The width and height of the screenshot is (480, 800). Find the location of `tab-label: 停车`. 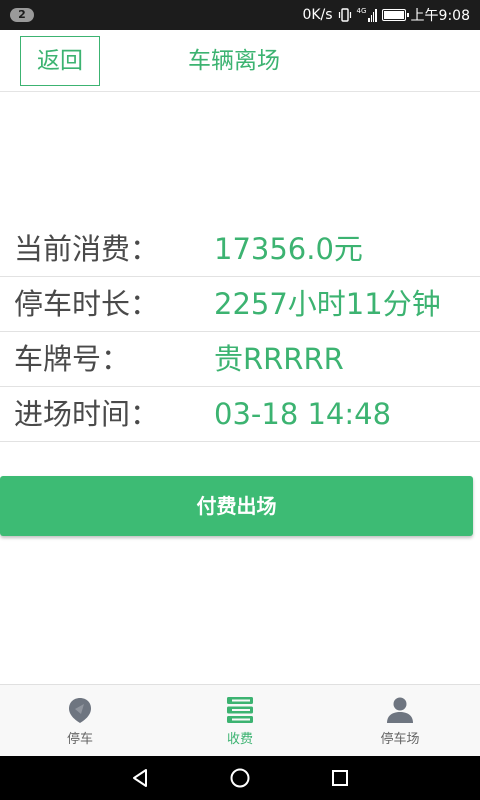

tab-label: 停车 is located at coordinates (79, 739).